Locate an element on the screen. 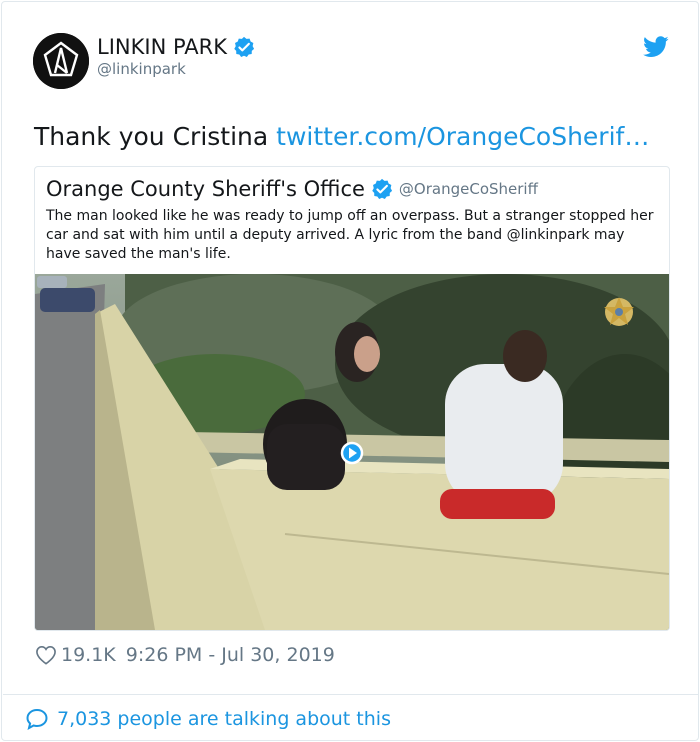 The width and height of the screenshot is (700, 742). quoted-author-handle: @OrangeCoSheriff is located at coordinates (468, 189).